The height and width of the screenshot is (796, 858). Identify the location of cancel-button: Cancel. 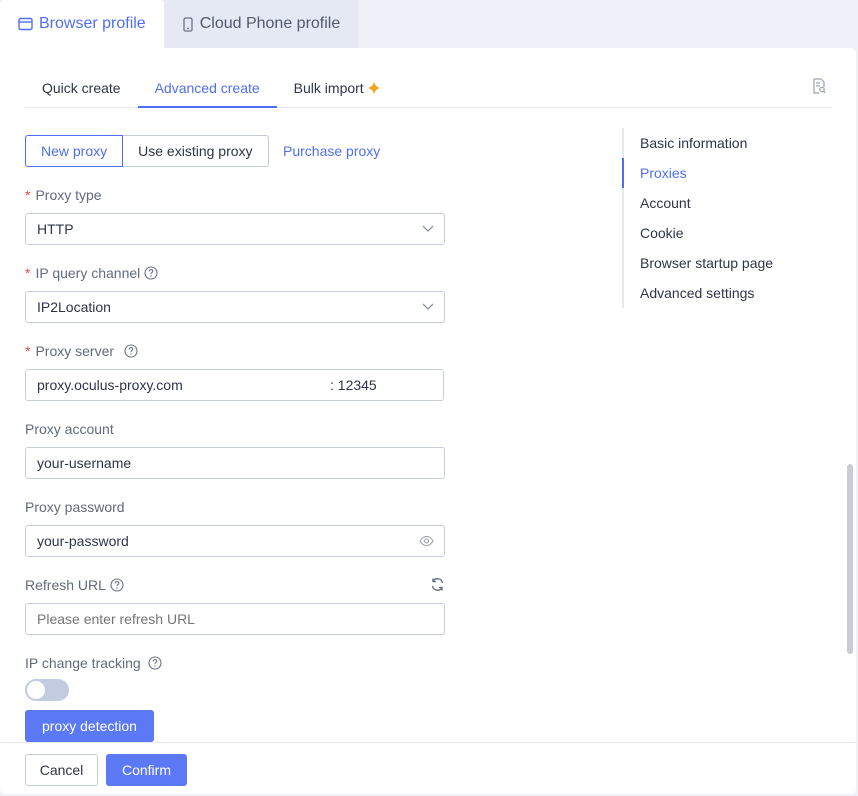
(61, 770).